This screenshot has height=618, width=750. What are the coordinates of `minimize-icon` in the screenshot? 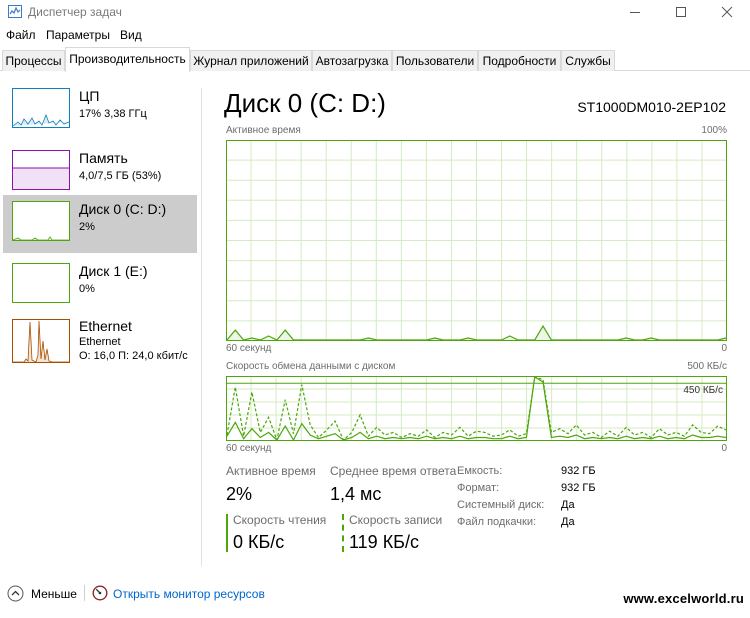 It's located at (635, 12).